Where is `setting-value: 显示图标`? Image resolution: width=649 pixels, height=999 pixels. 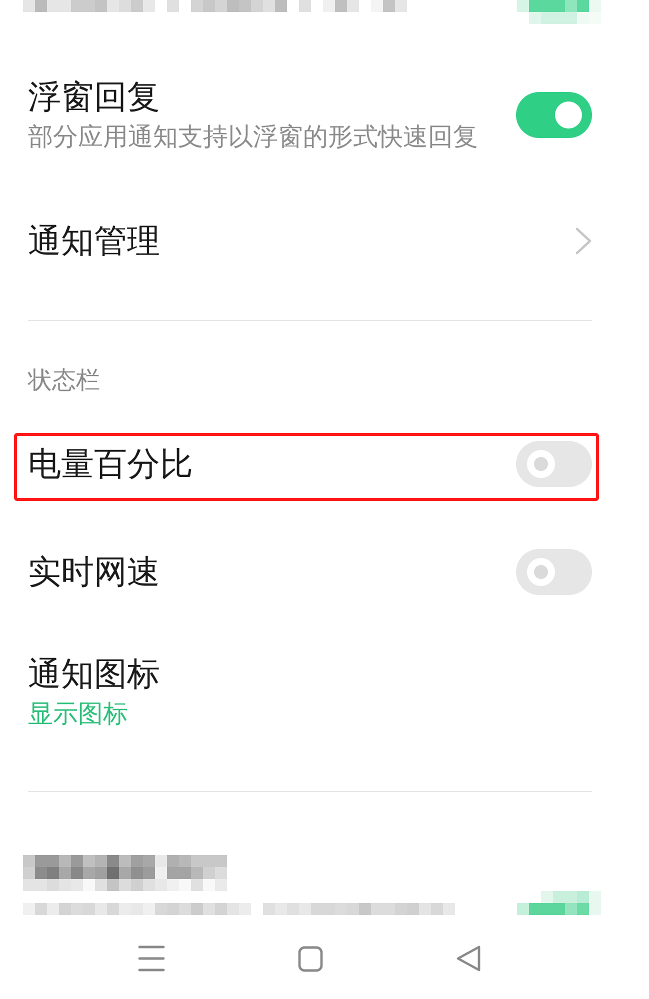 setting-value: 显示图标 is located at coordinates (78, 714).